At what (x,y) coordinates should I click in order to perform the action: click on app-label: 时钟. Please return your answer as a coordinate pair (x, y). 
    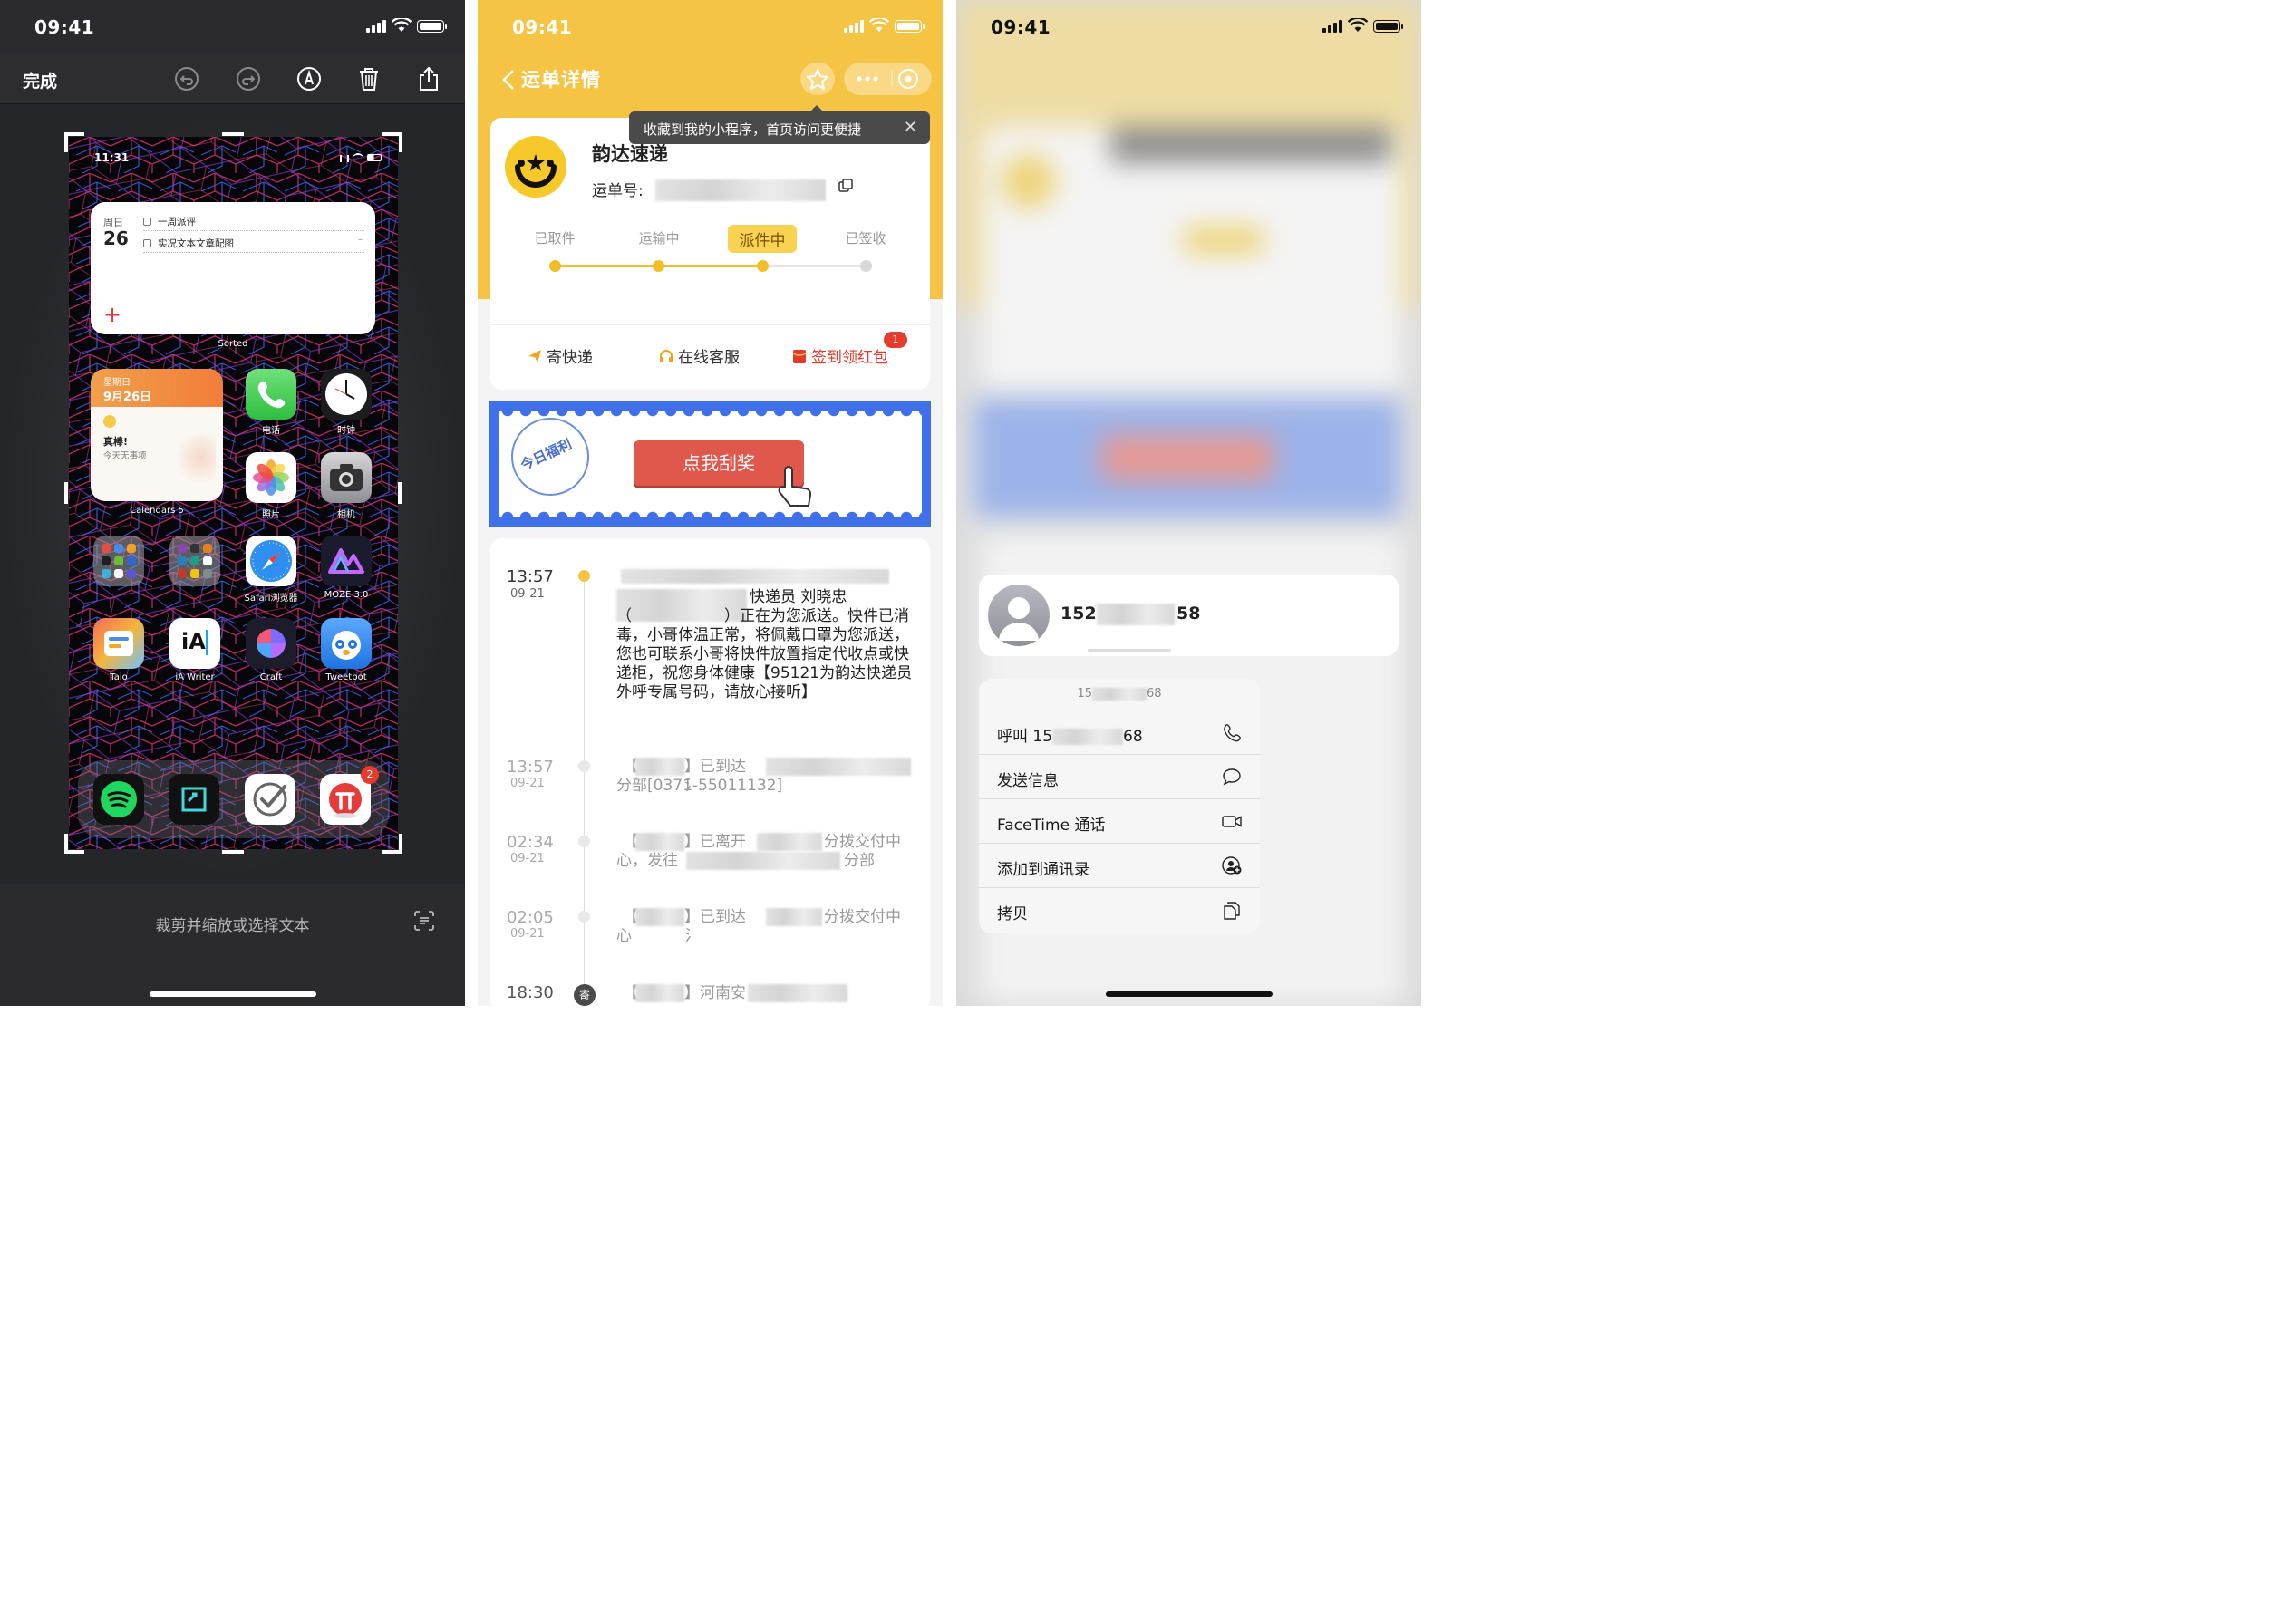
    Looking at the image, I should click on (346, 431).